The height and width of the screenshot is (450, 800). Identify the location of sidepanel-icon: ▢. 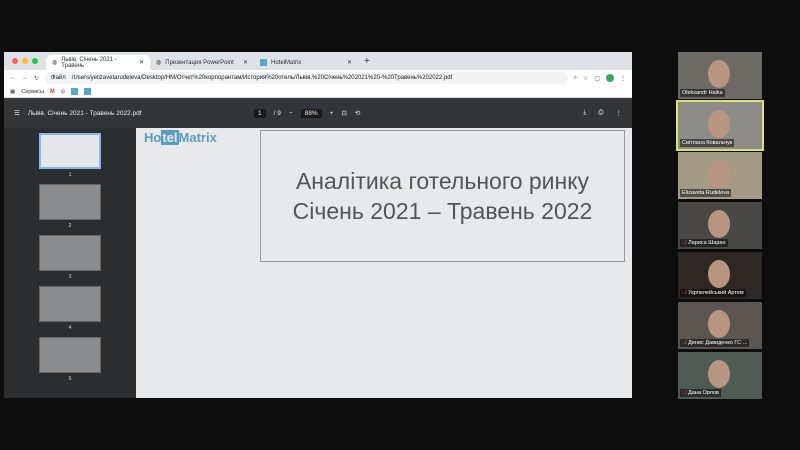
(597, 78).